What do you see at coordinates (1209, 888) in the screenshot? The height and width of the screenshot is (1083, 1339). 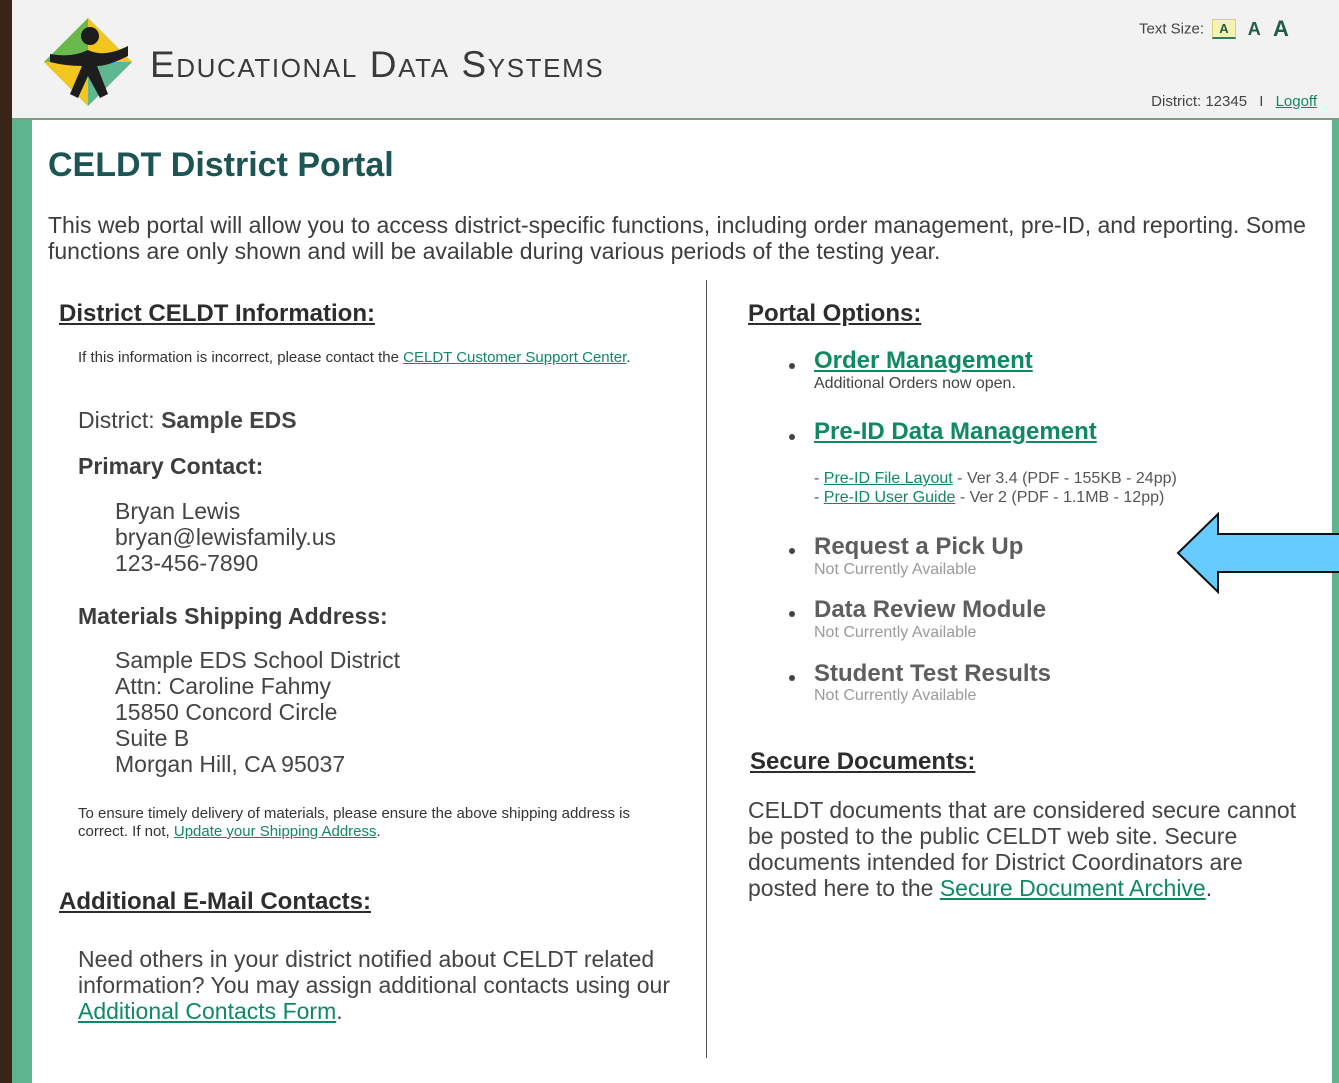 I see `secure-documents-end: .` at bounding box center [1209, 888].